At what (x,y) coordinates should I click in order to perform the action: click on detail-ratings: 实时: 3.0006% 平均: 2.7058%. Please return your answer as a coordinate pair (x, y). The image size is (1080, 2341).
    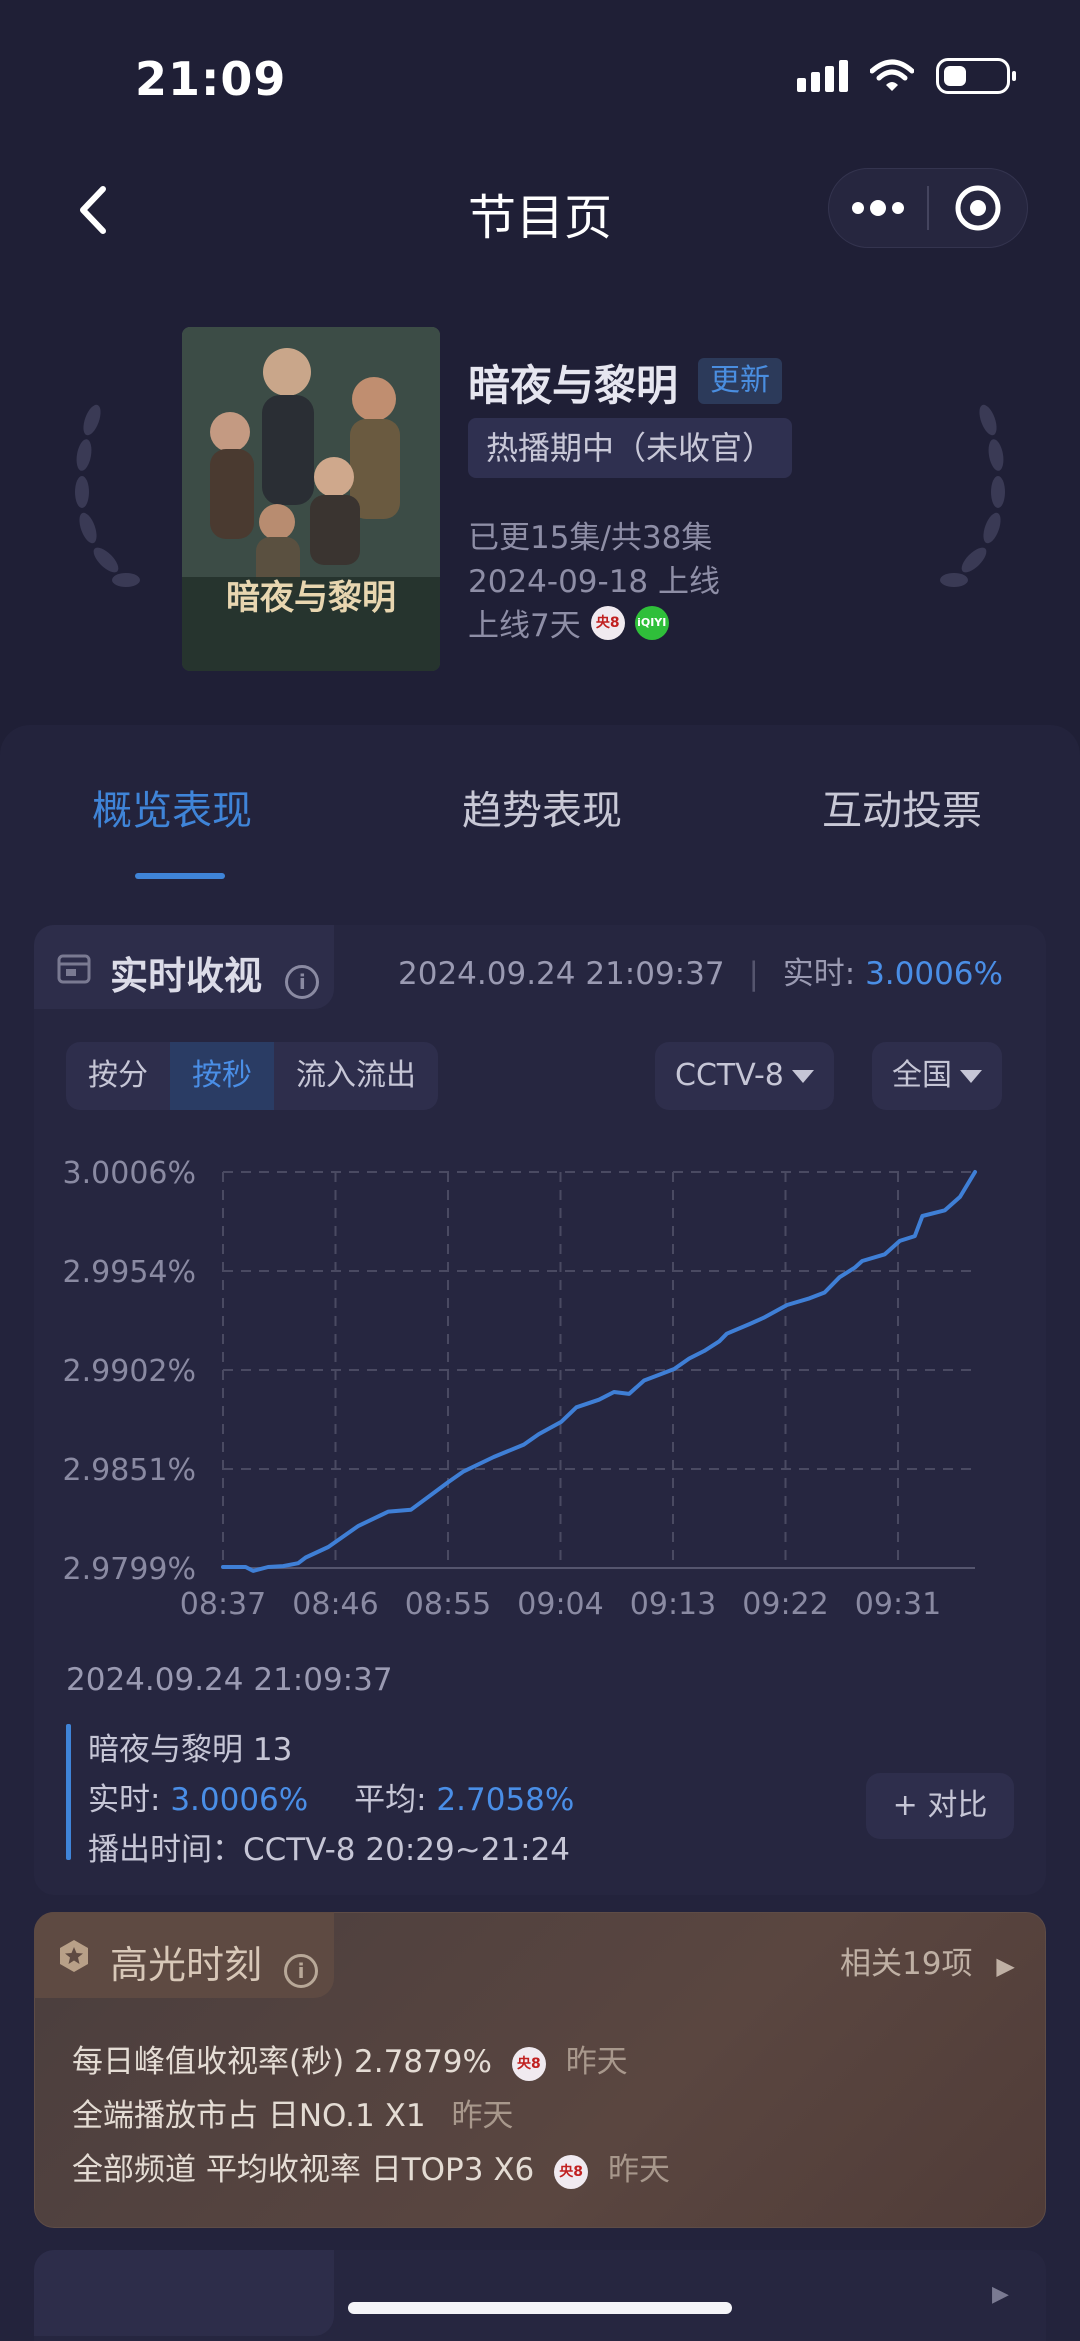
    Looking at the image, I should click on (331, 1796).